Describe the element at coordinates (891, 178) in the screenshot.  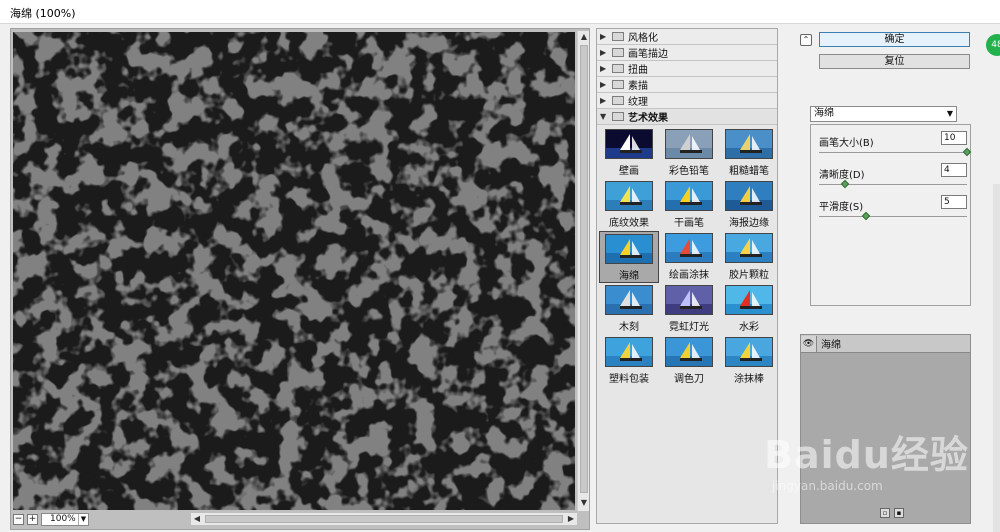
I see `param-row: 清晰度(D) 4` at that location.